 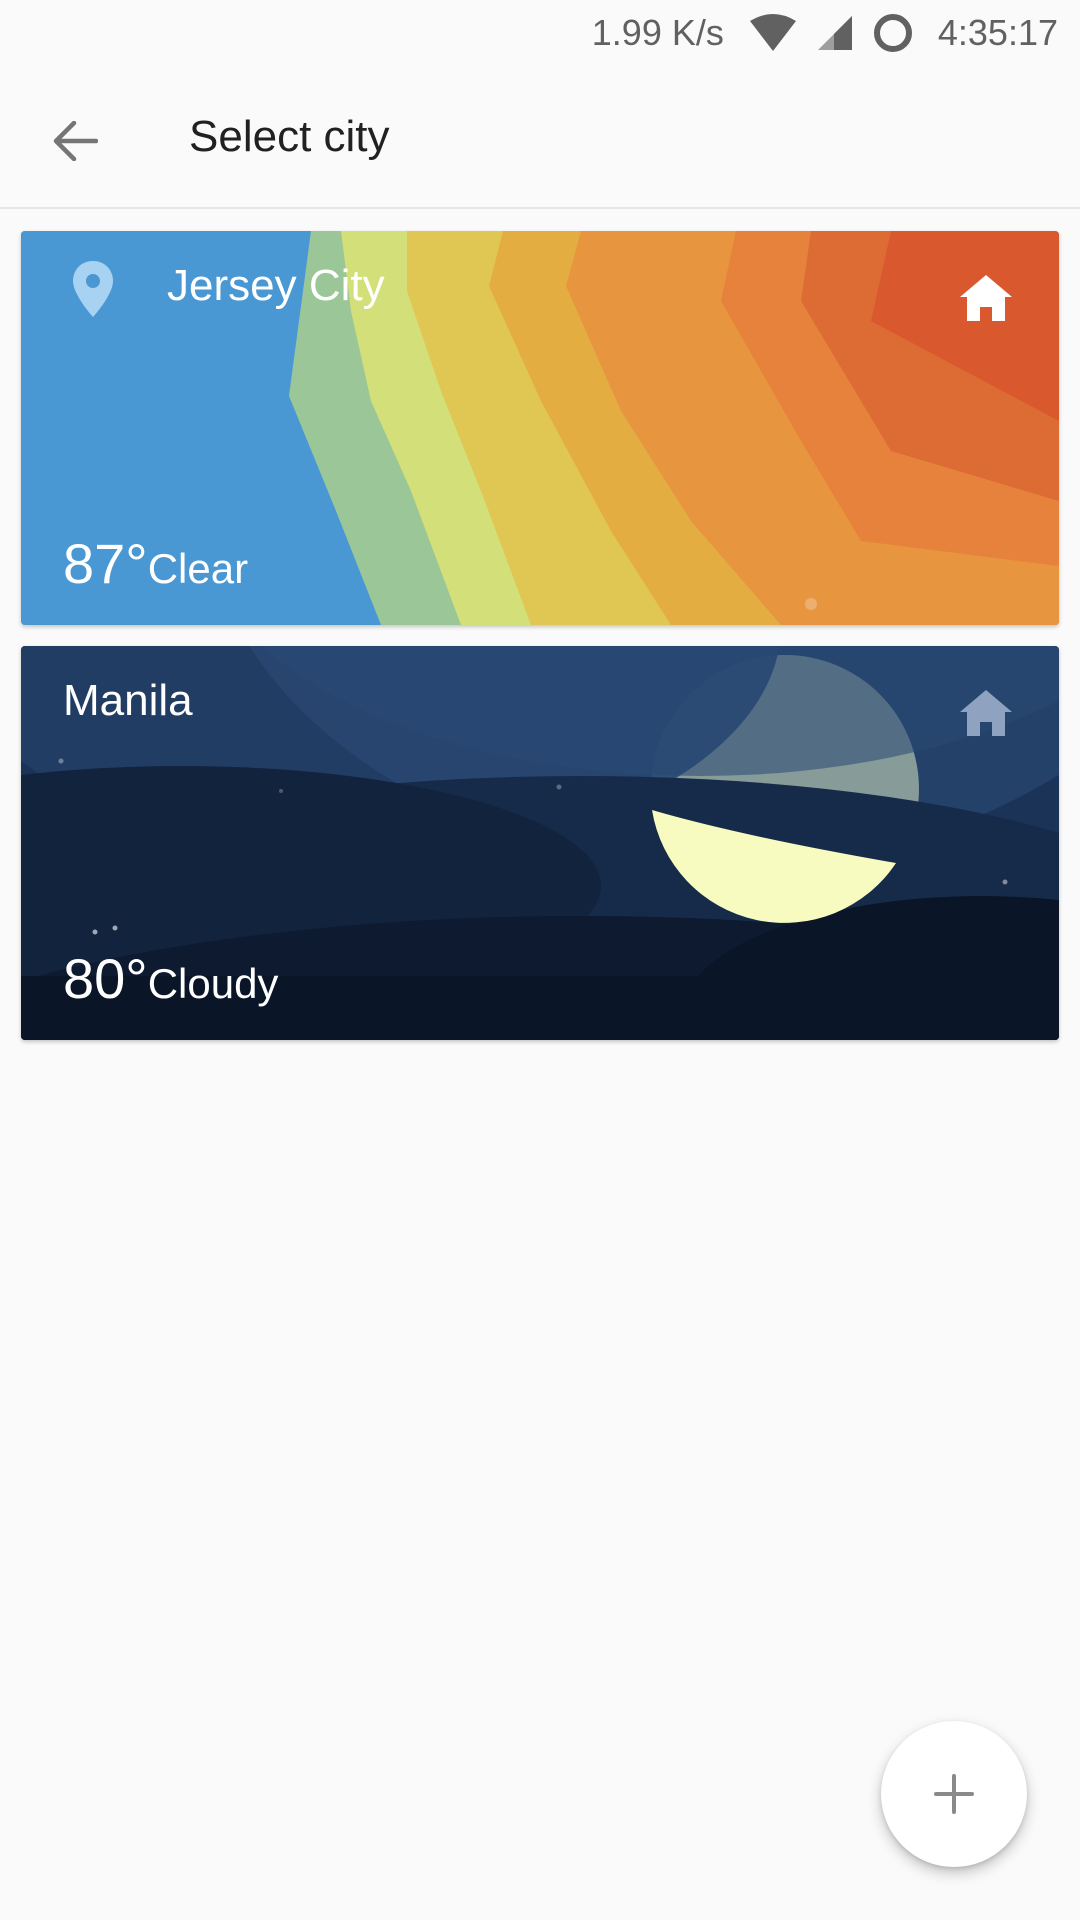 What do you see at coordinates (893, 33) in the screenshot?
I see `loading-ring-icon` at bounding box center [893, 33].